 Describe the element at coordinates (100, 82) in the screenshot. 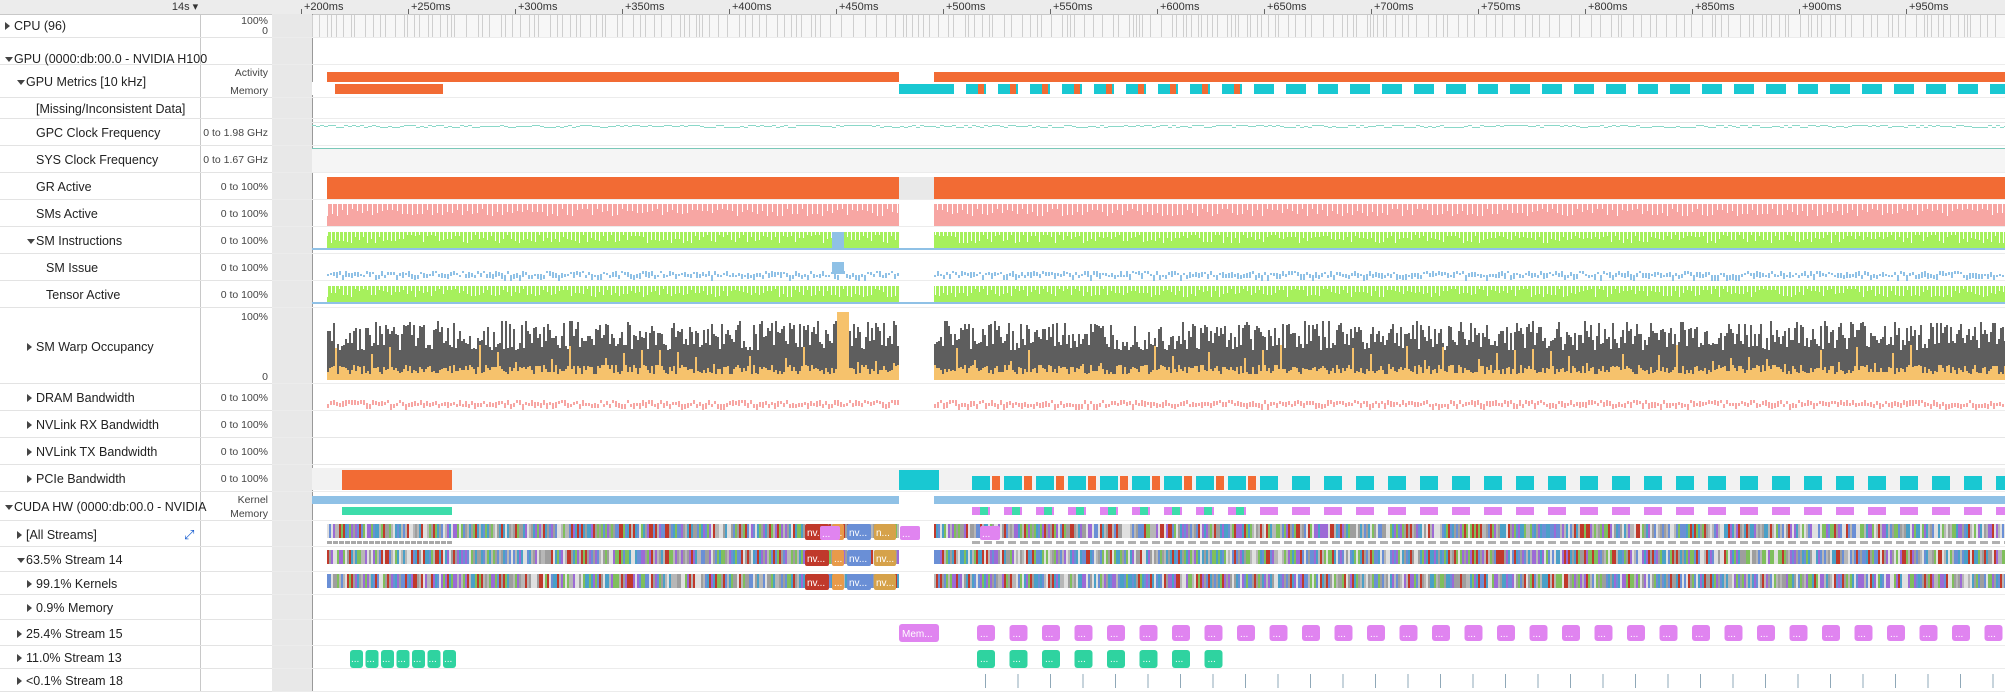

I see `row-gpu-metrics: GPU Metrics [10 kHz]` at that location.